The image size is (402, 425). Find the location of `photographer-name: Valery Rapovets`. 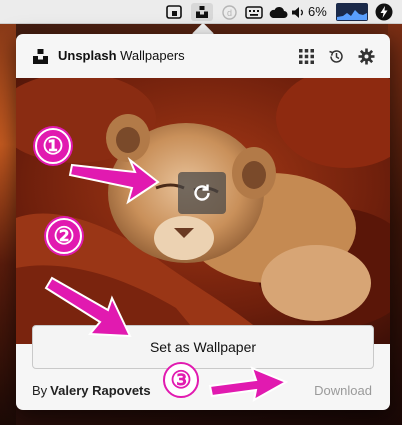

photographer-name: Valery Rapovets is located at coordinates (100, 390).